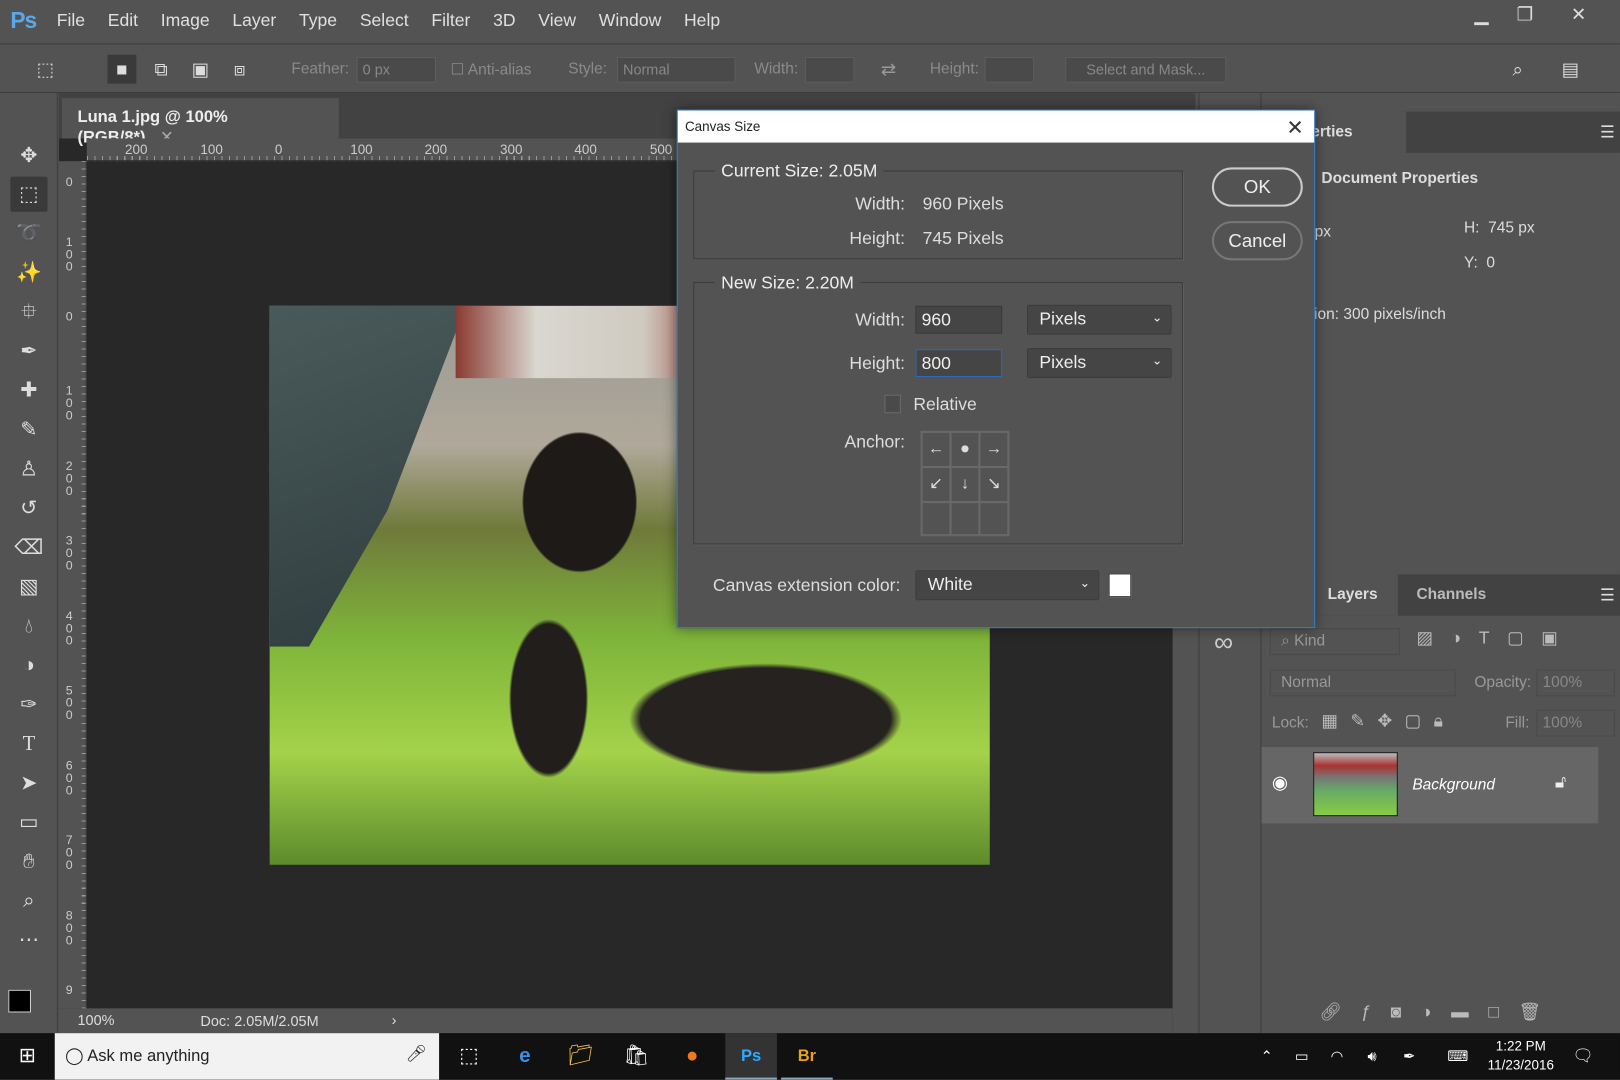 Image resolution: width=1620 pixels, height=1080 pixels. Describe the element at coordinates (1266, 1056) in the screenshot. I see `show-hidden-icons: ⌃` at that location.